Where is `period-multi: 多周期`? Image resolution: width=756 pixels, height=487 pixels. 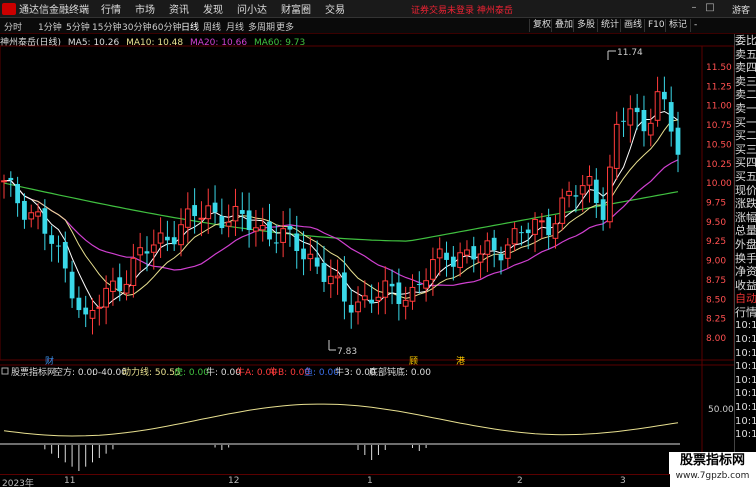 period-multi: 多周期 is located at coordinates (261, 26).